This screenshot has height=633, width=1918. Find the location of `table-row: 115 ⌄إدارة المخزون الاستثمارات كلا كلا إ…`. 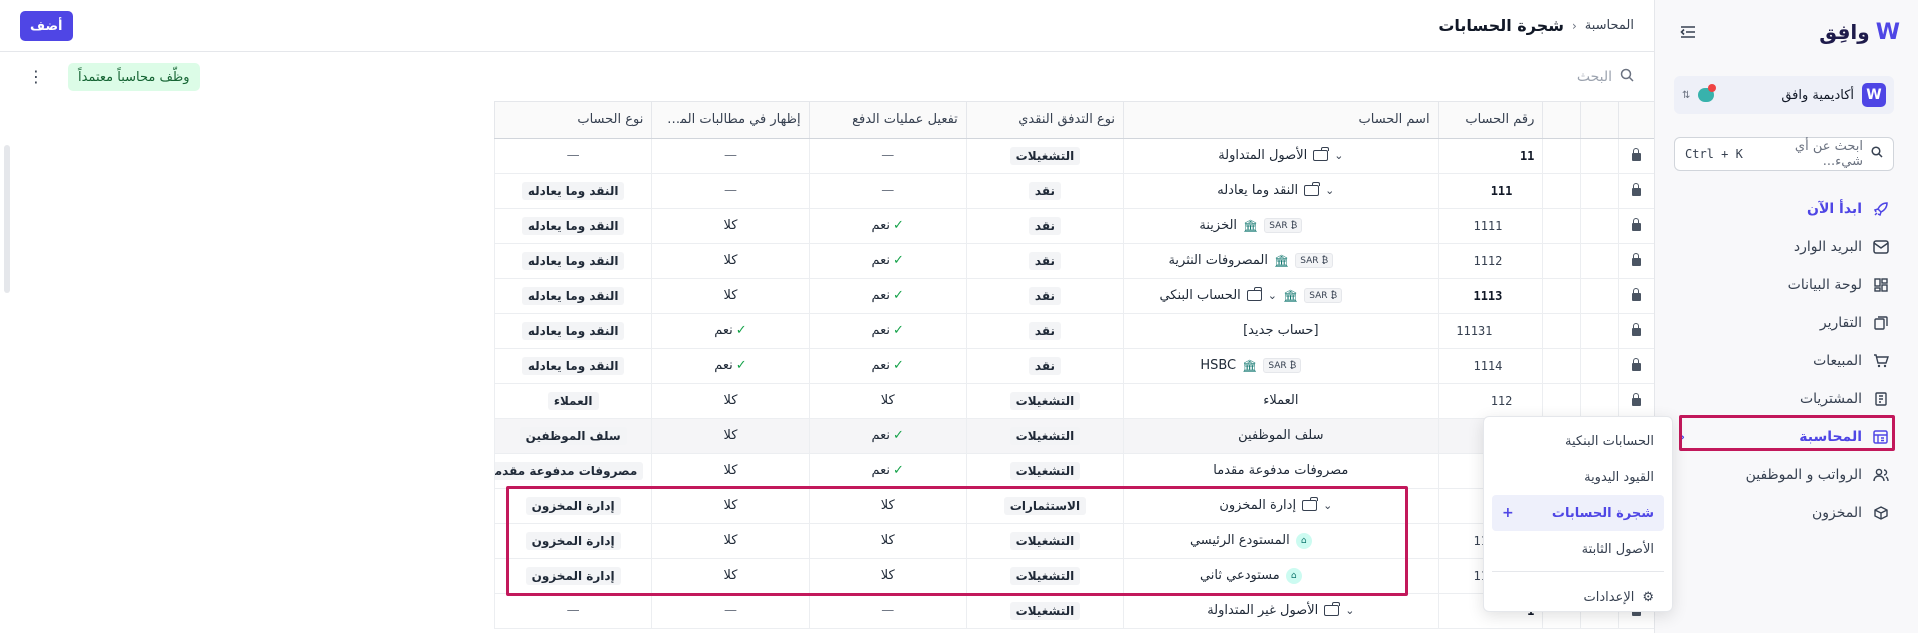

table-row: 115 ⌄إدارة المخزون الاستثمارات كلا كلا إ… is located at coordinates (1074, 506).